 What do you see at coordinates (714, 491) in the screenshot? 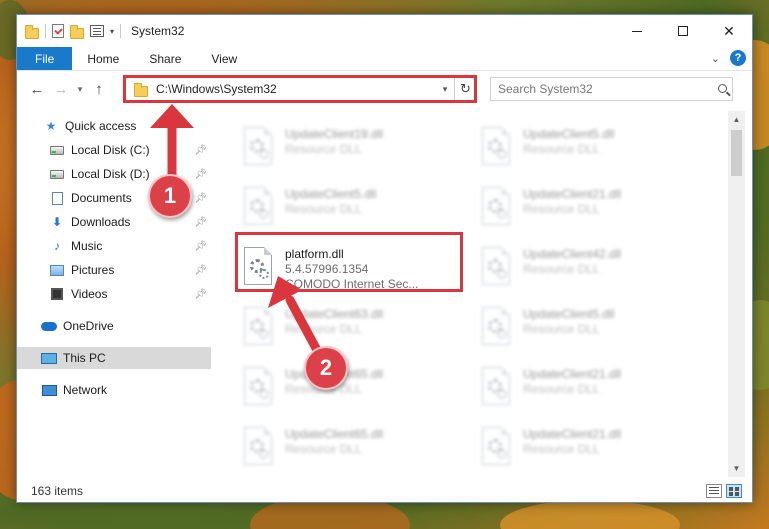
I see `details-view-icon` at bounding box center [714, 491].